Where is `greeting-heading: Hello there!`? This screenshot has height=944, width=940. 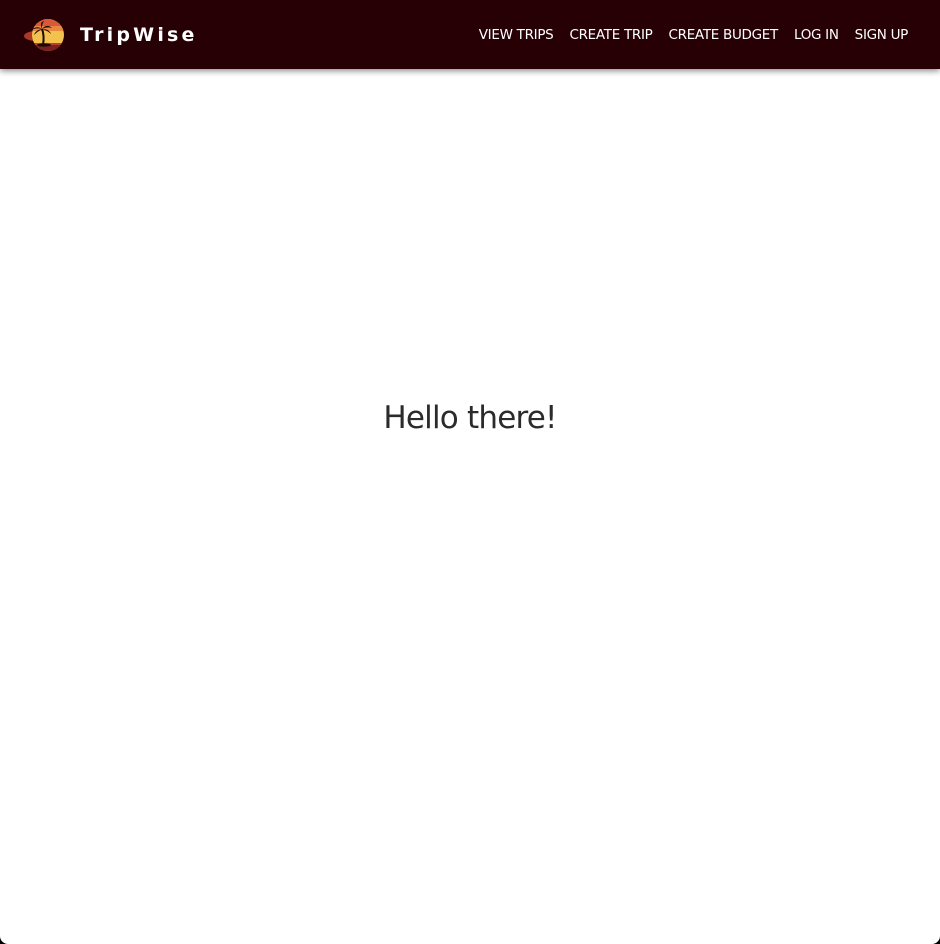
greeting-heading: Hello there! is located at coordinates (470, 418).